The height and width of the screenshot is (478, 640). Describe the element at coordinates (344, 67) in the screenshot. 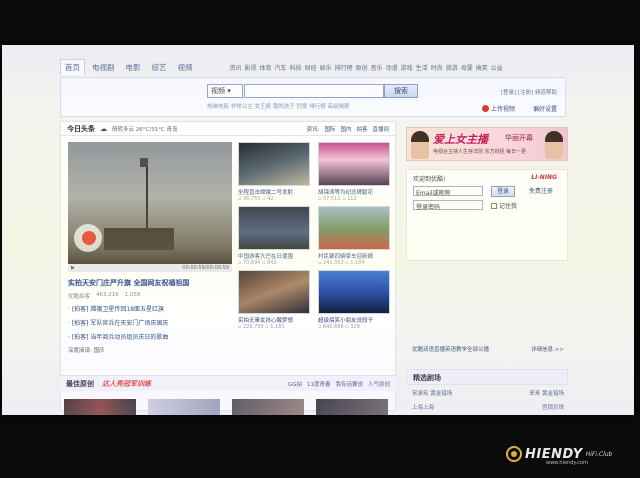

I see `subnav-item: 排行榜` at that location.